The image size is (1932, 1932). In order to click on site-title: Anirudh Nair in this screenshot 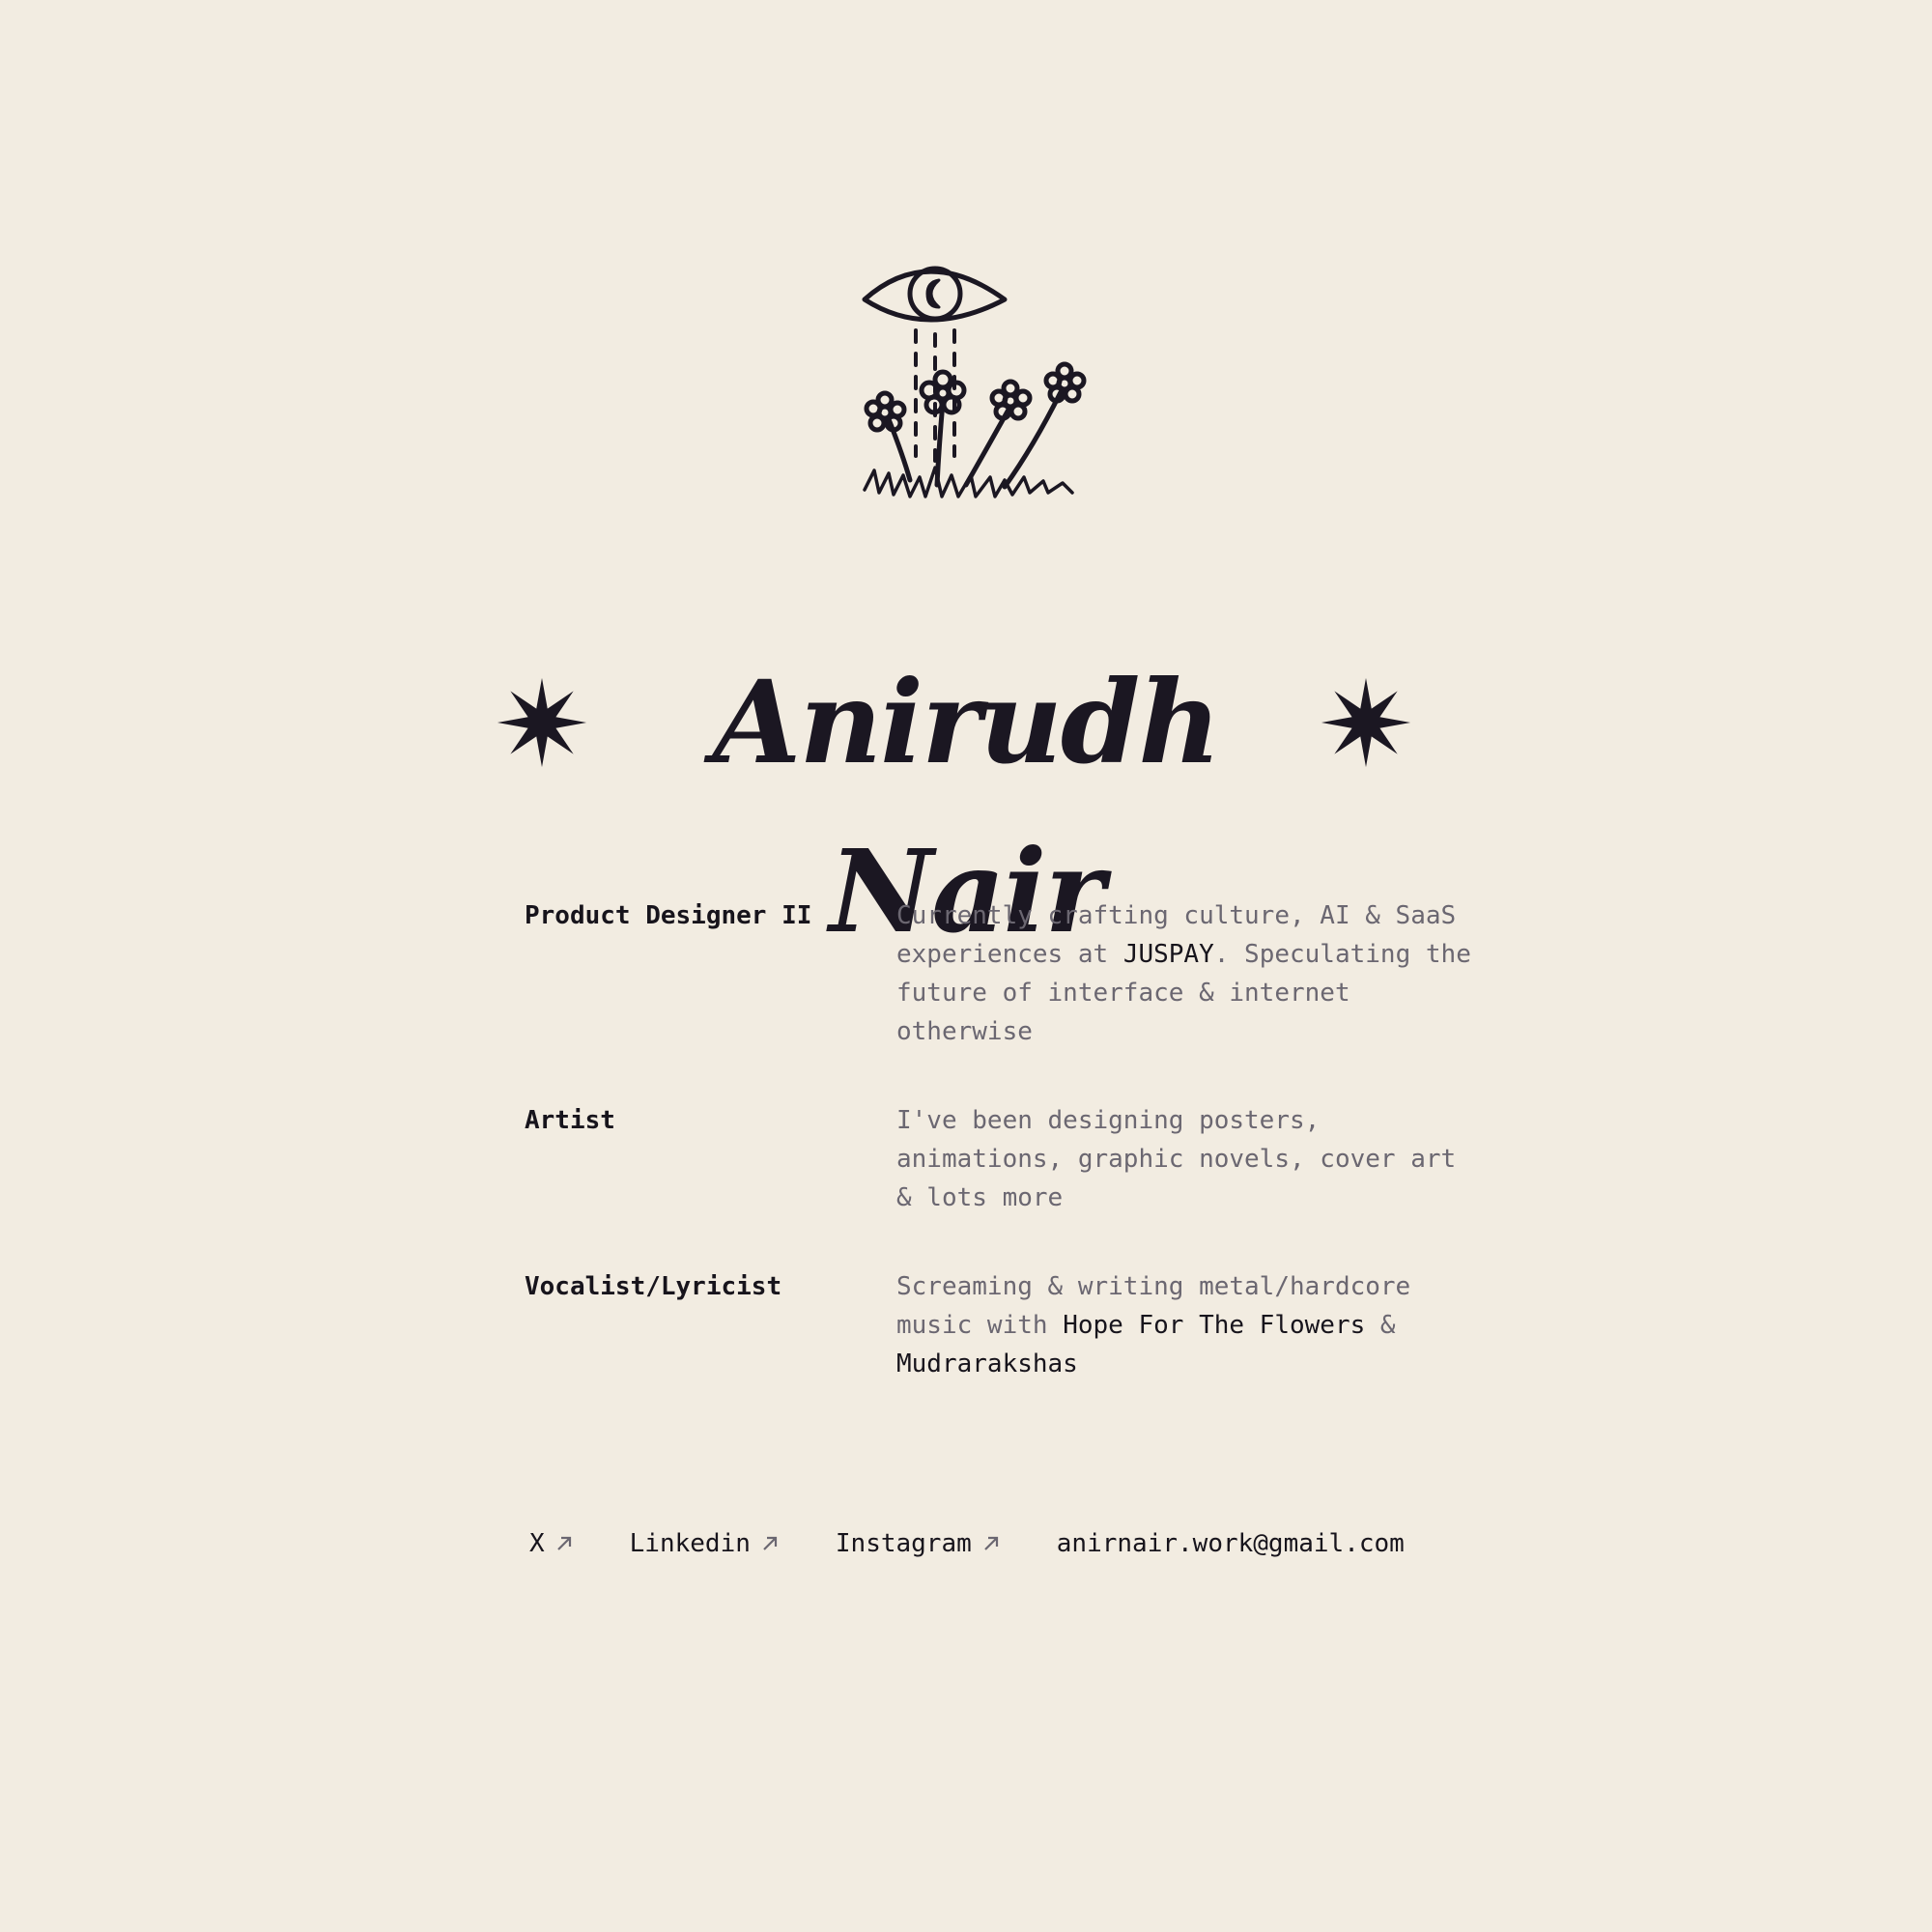, I will do `click(966, 806)`.